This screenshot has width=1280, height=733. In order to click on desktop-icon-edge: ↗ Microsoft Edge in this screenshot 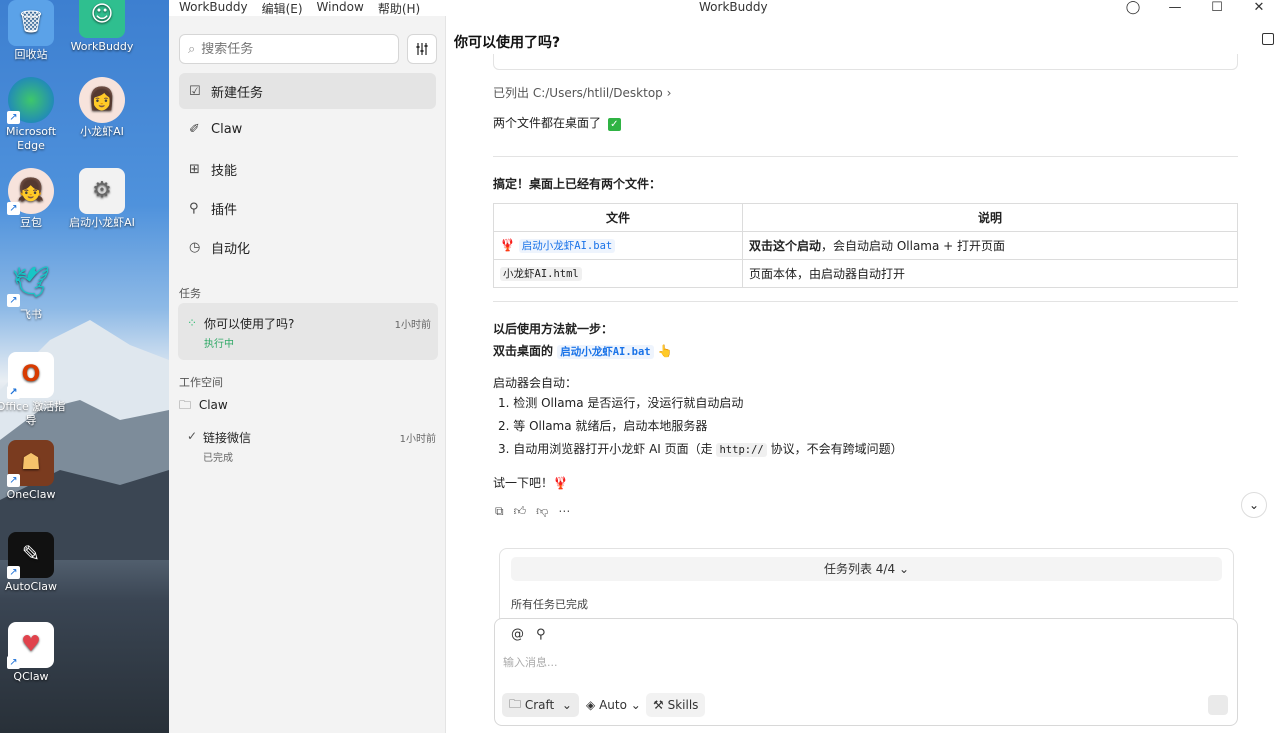, I will do `click(33, 115)`.